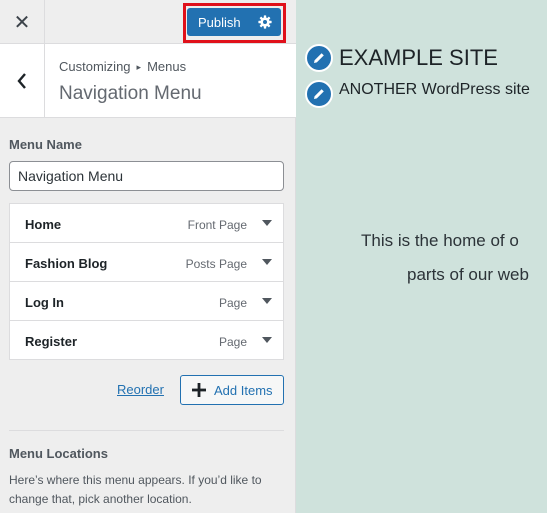 Image resolution: width=547 pixels, height=513 pixels. What do you see at coordinates (44, 302) in the screenshot?
I see `menu-item-title: Log In` at bounding box center [44, 302].